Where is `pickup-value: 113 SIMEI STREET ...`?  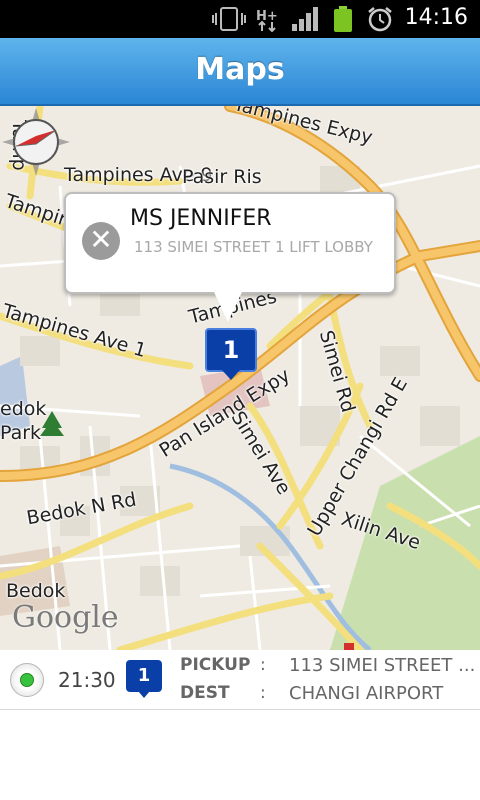 pickup-value: 113 SIMEI STREET ... is located at coordinates (382, 665).